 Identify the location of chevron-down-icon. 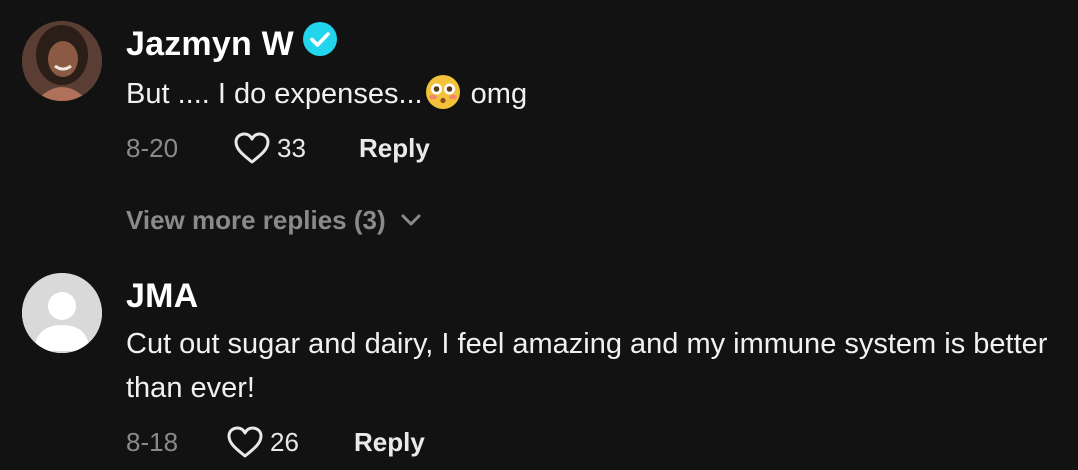
(411, 220).